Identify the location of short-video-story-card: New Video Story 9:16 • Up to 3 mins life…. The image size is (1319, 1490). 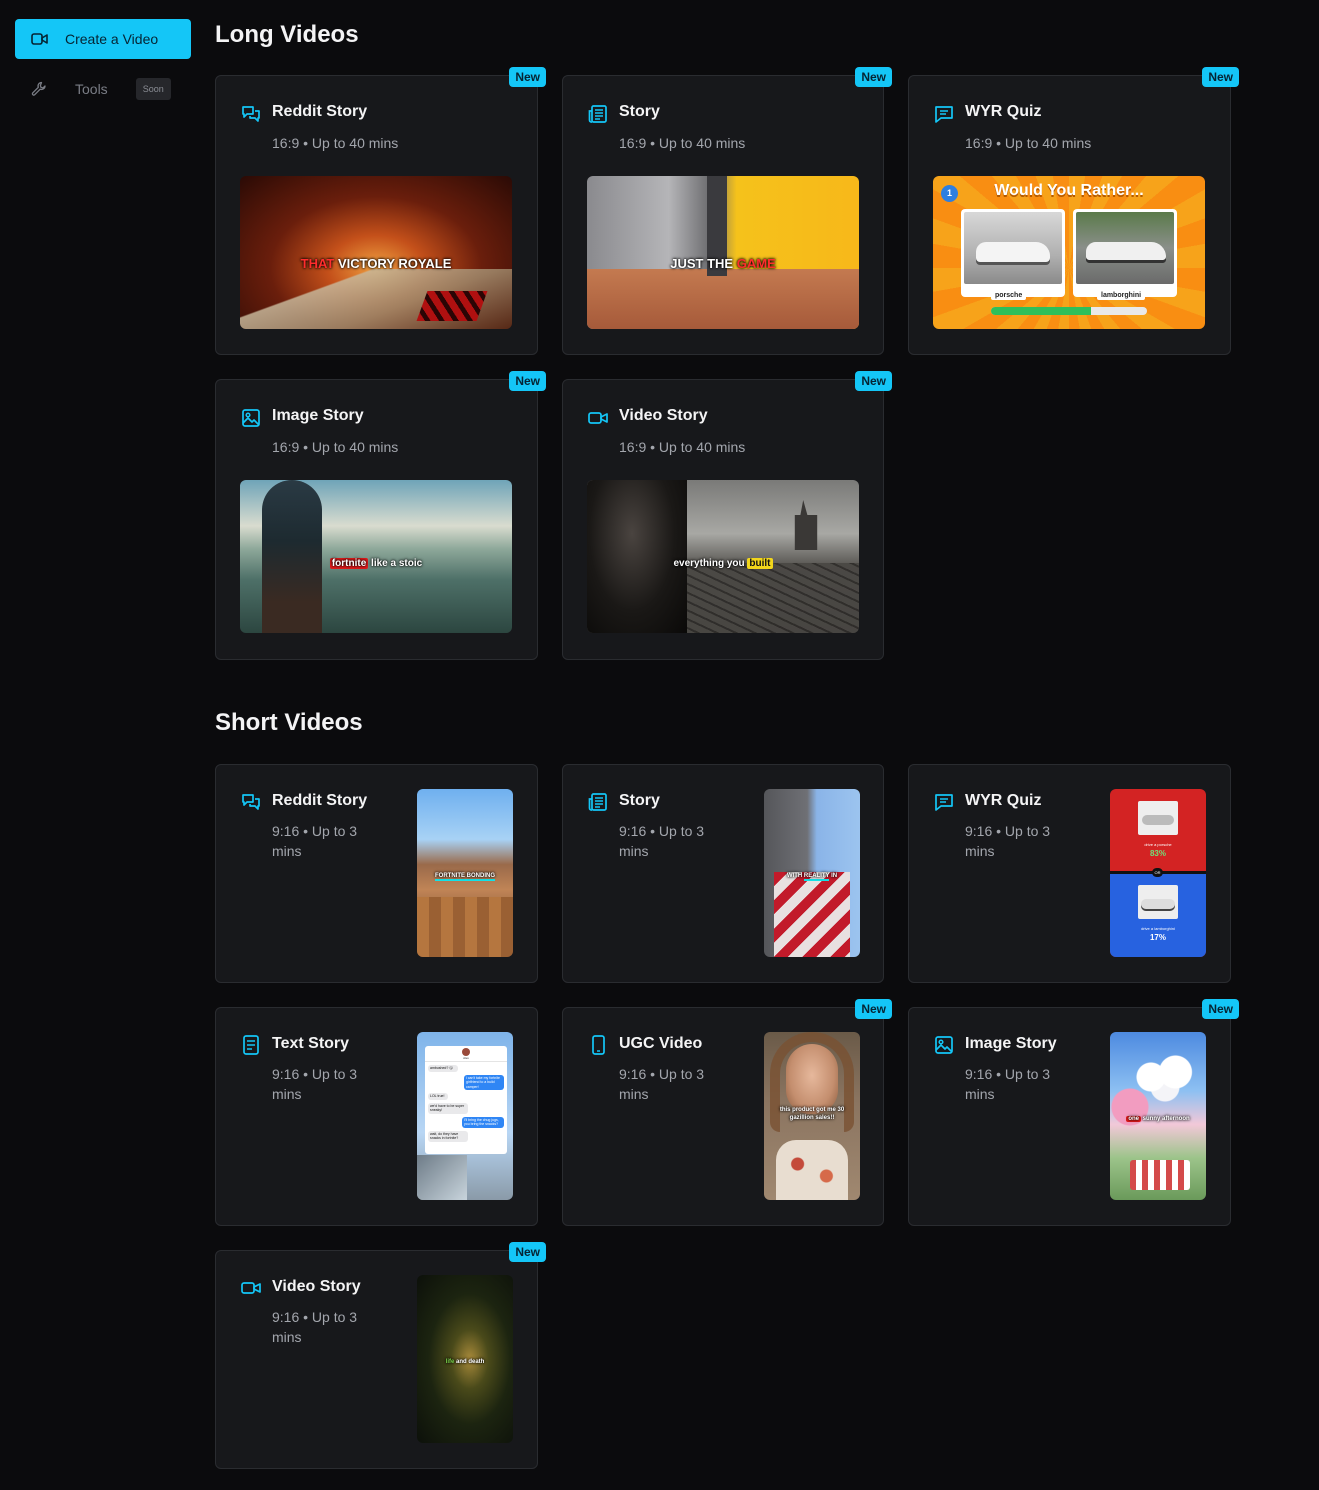
(380, 1355).